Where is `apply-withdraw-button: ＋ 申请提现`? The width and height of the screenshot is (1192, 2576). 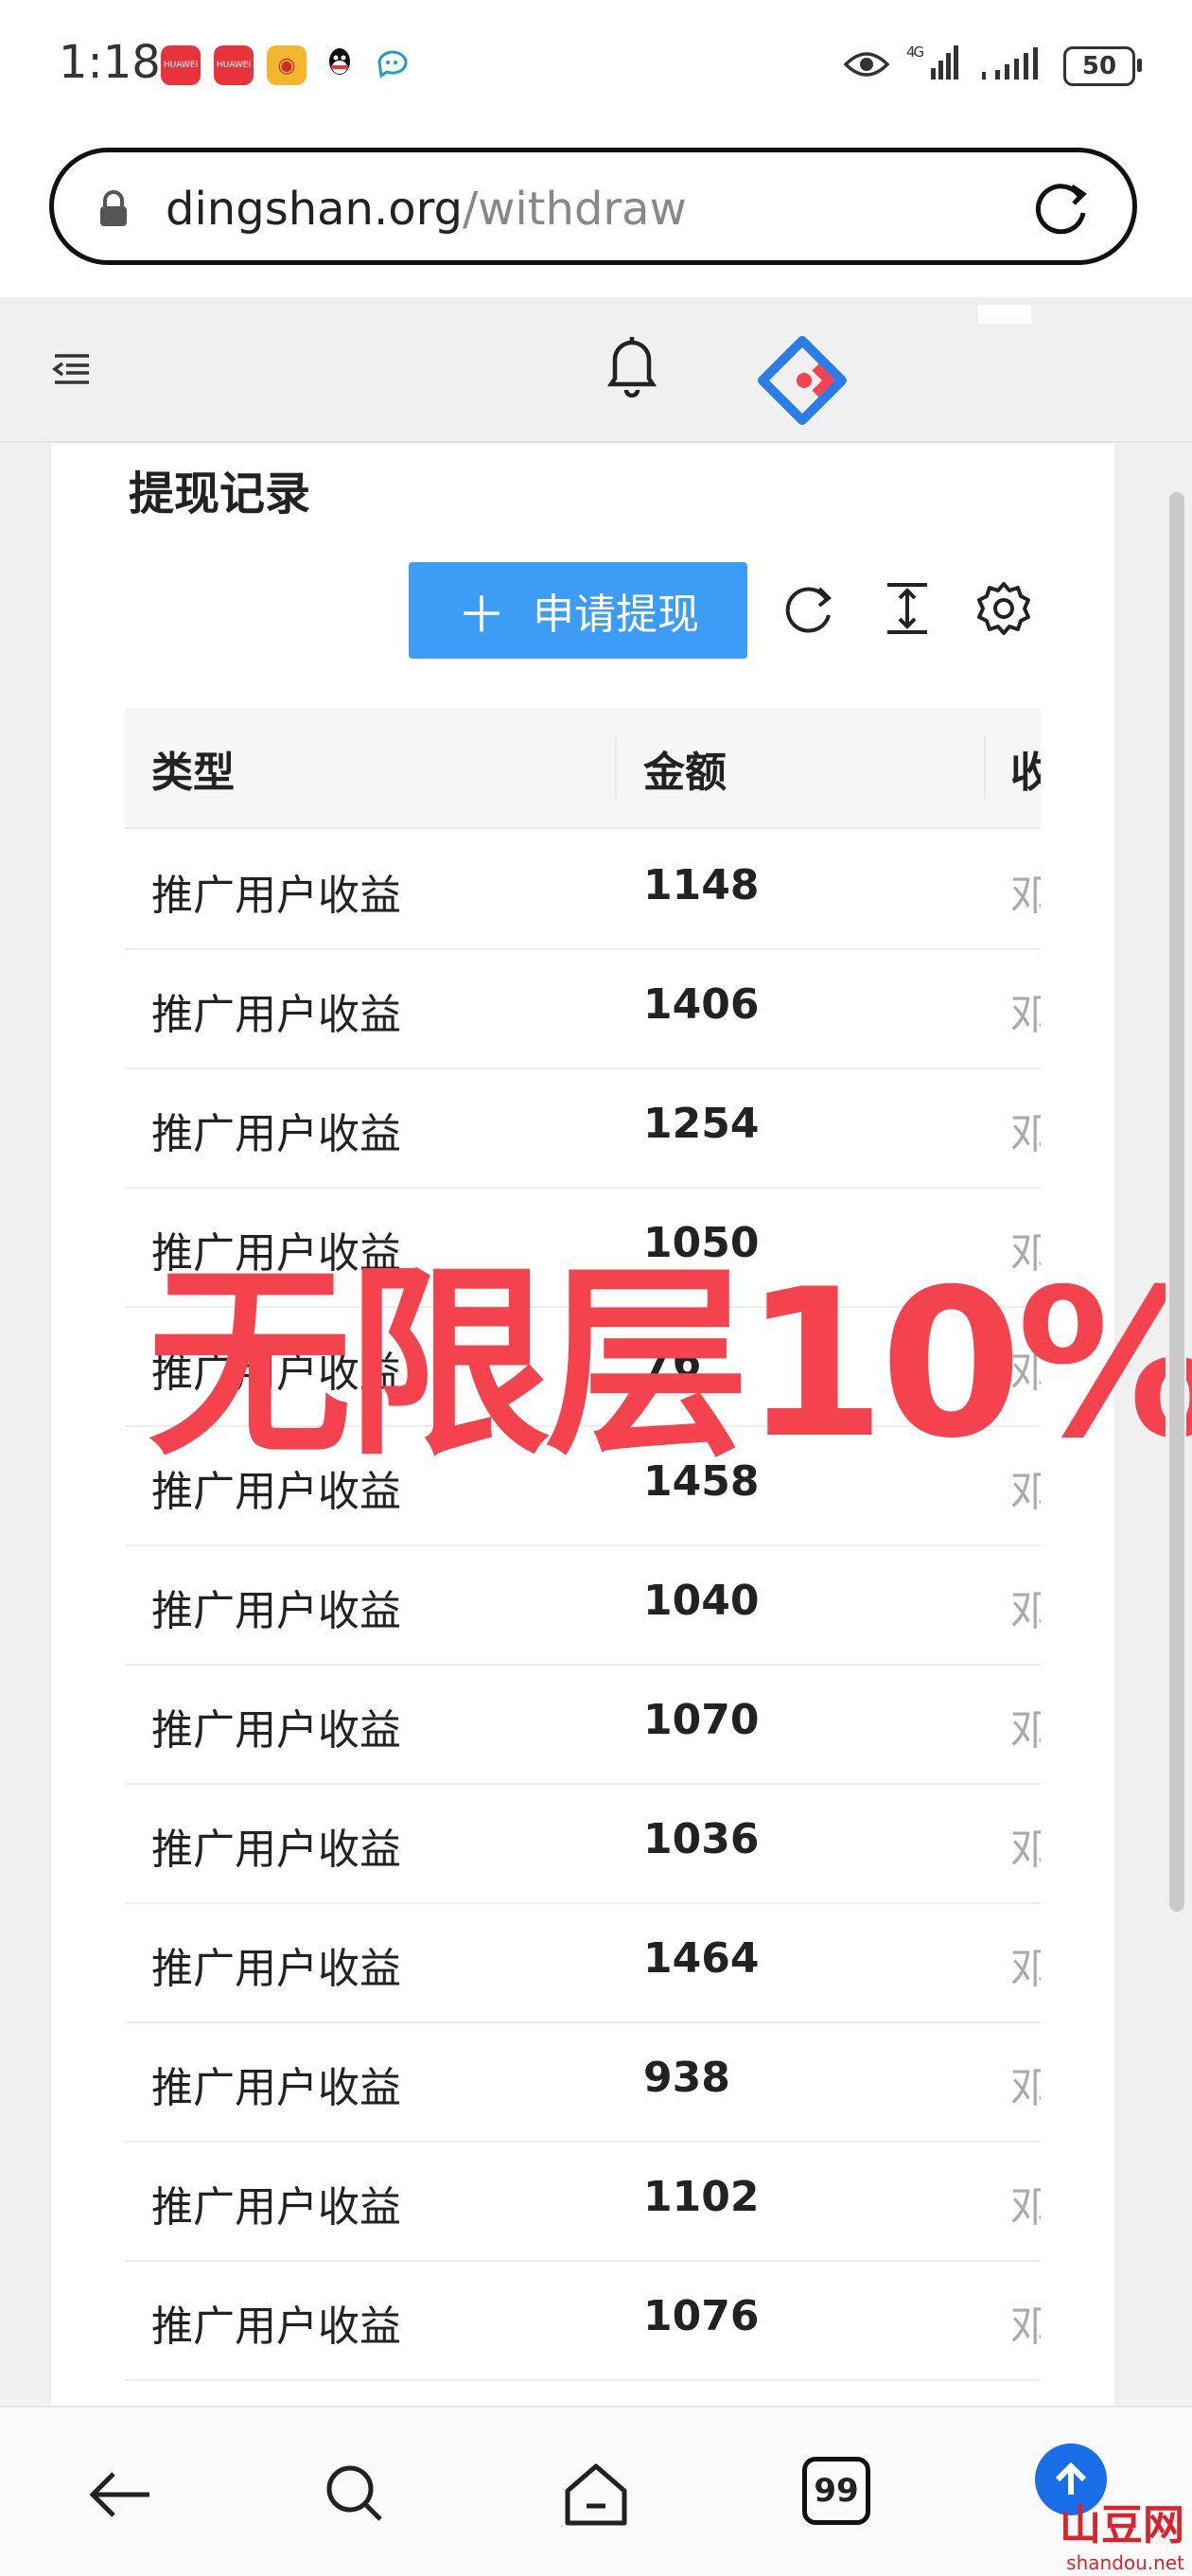
apply-withdraw-button: ＋ 申请提现 is located at coordinates (578, 610).